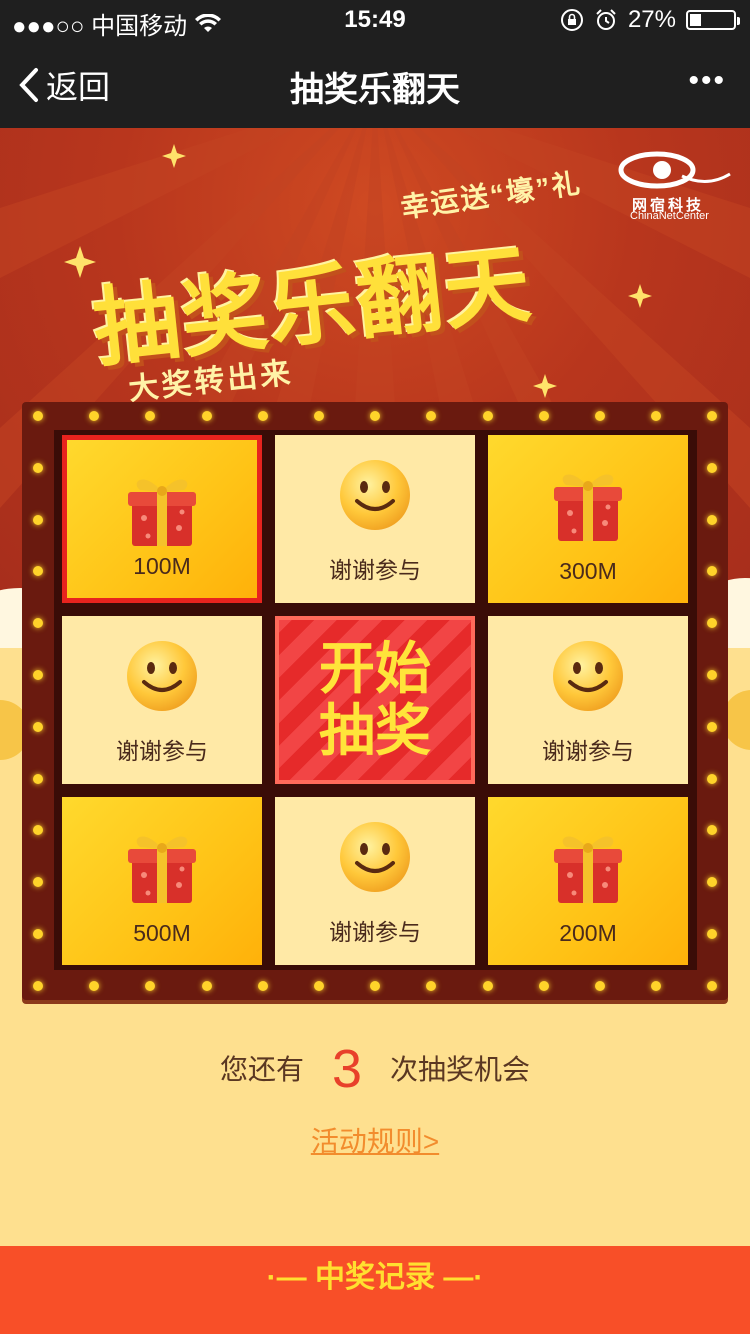  I want to click on logo-mark-icon, so click(674, 170).